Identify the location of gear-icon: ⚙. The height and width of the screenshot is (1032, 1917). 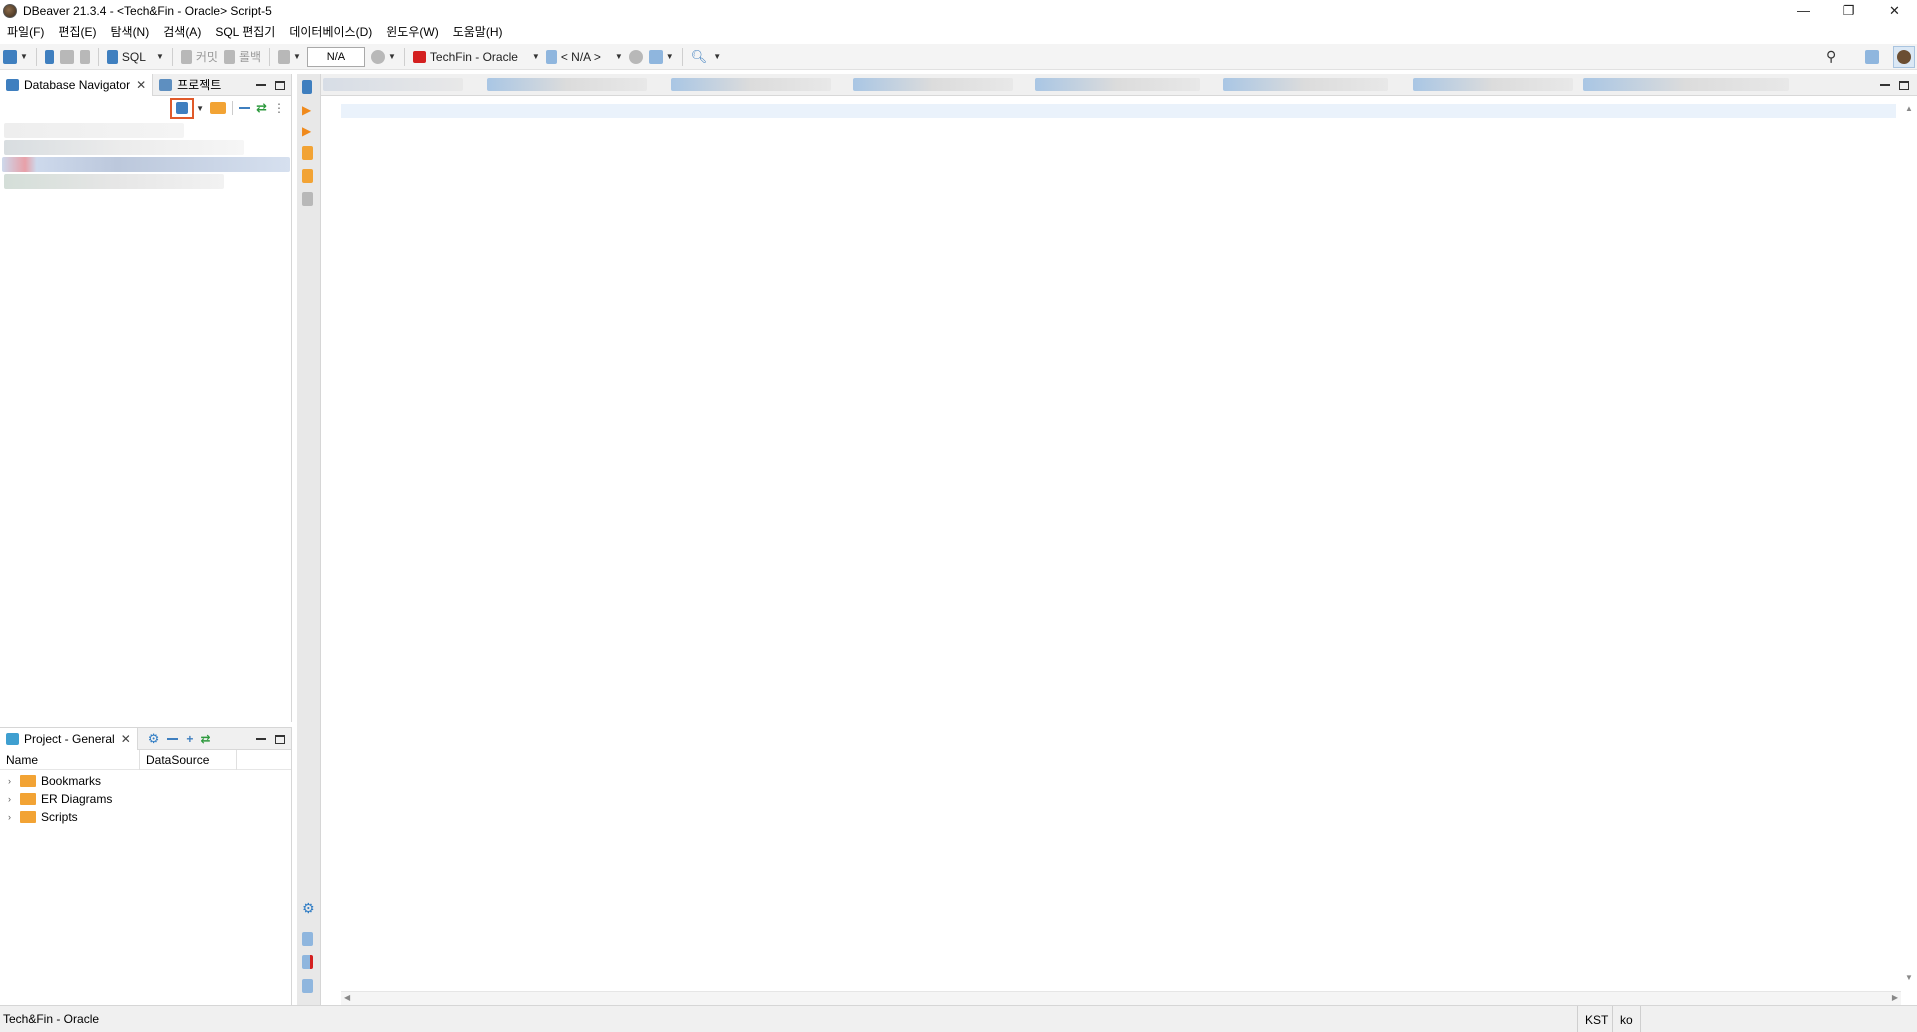
(154, 739).